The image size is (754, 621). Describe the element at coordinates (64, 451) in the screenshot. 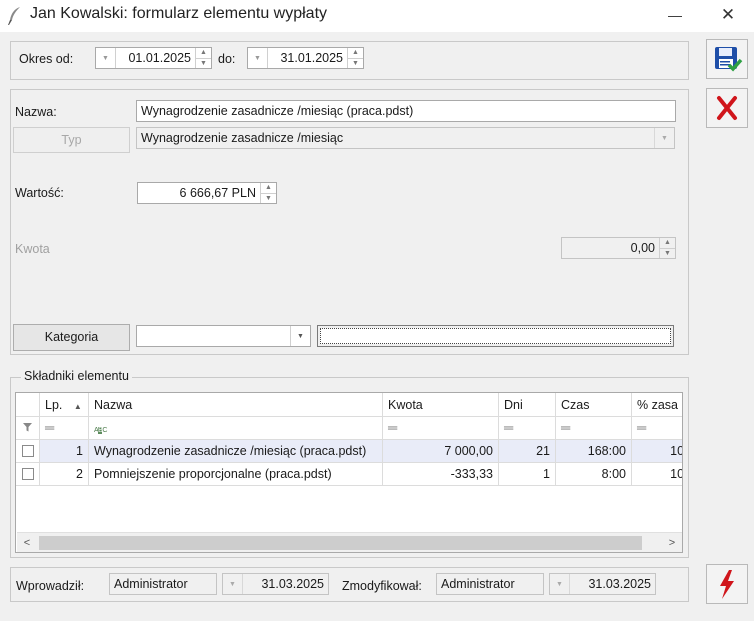

I see `row-lp: 1` at that location.